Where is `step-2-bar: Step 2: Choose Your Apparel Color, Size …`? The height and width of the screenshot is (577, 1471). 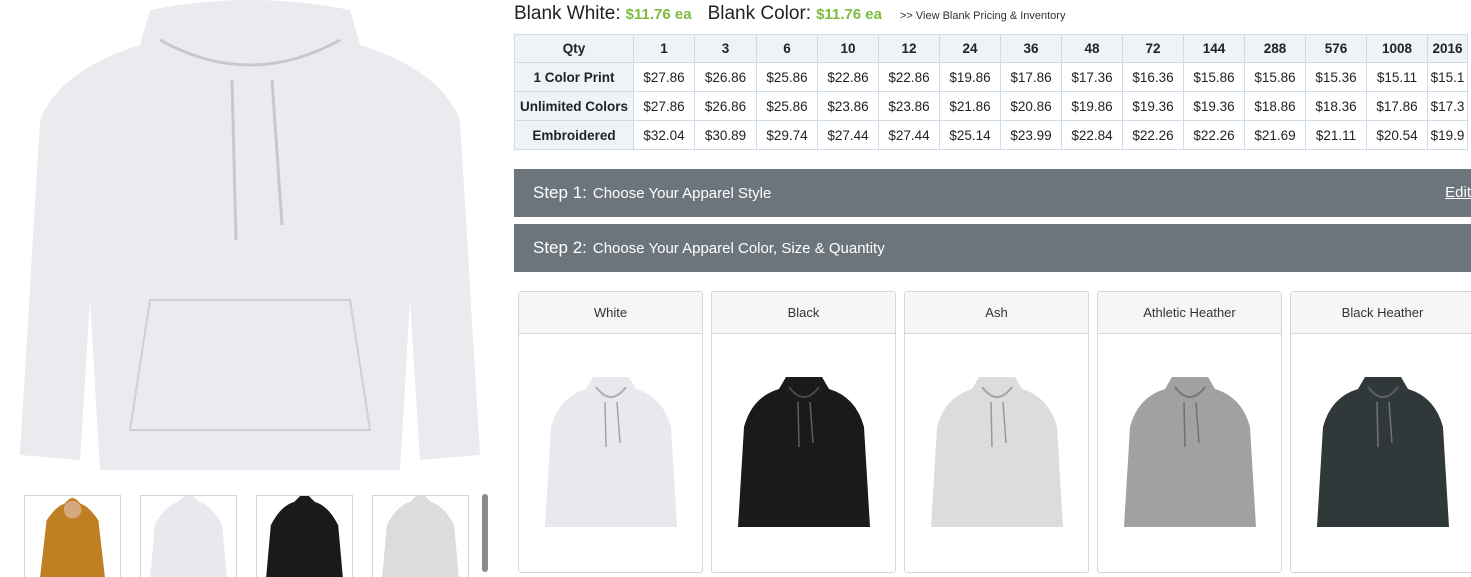 step-2-bar: Step 2: Choose Your Apparel Color, Size … is located at coordinates (992, 248).